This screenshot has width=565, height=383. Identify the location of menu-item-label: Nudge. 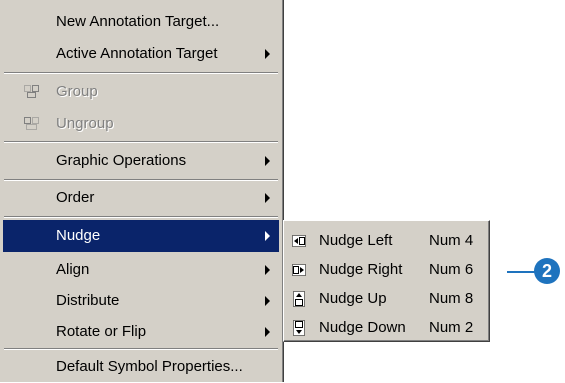
(78, 235).